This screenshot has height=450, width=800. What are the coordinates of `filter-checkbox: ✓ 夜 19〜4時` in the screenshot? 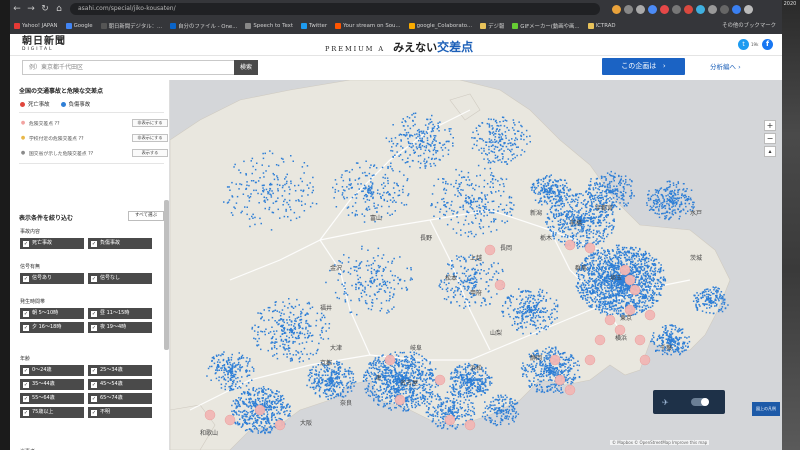 It's located at (120, 327).